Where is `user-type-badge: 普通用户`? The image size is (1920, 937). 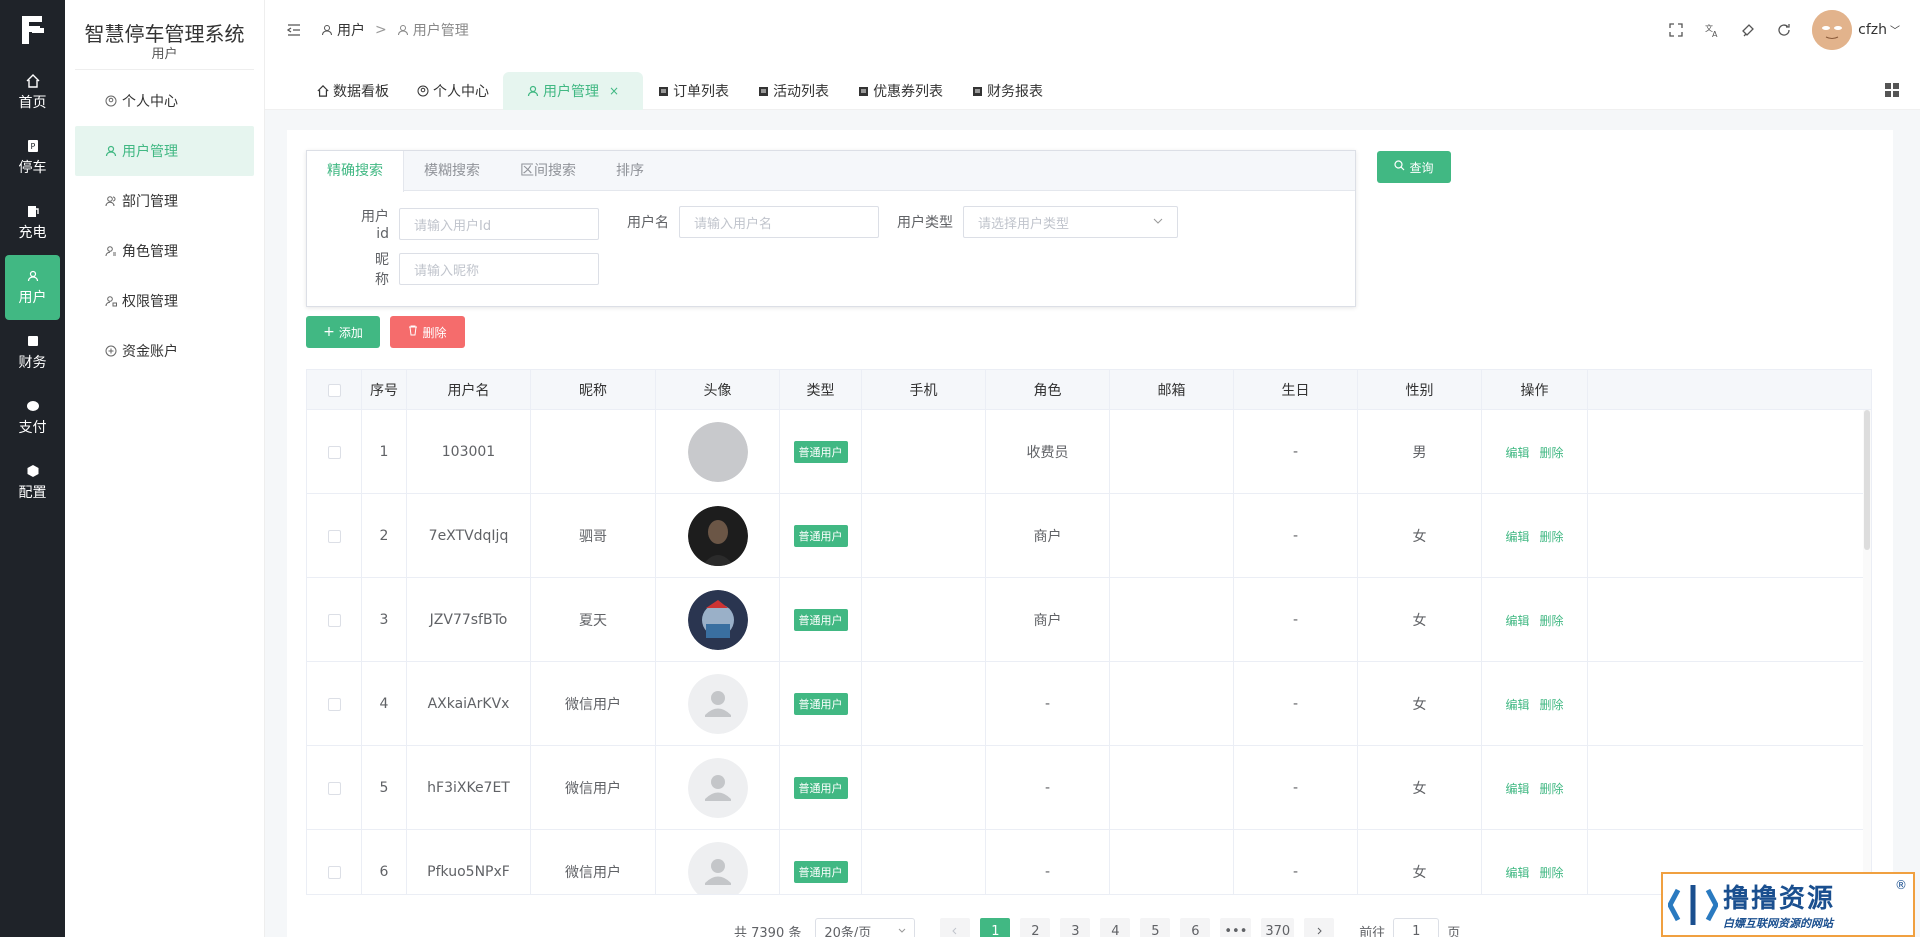
user-type-badge: 普通用户 is located at coordinates (820, 788).